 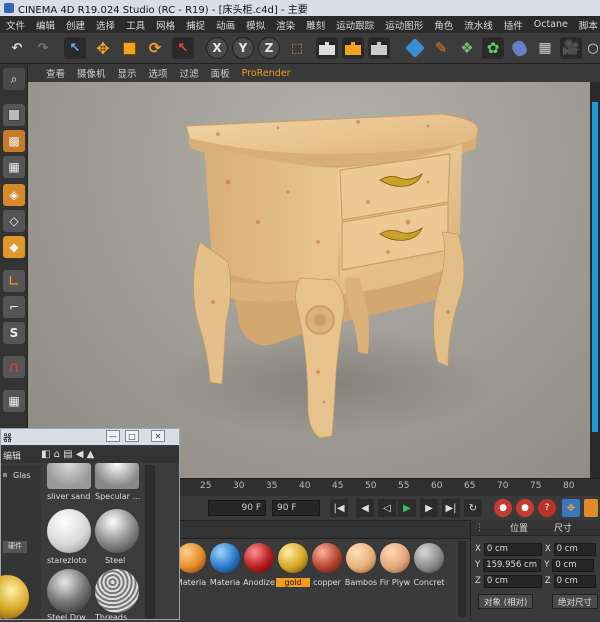 I want to click on right-panel-tab, so click(x=595, y=267).